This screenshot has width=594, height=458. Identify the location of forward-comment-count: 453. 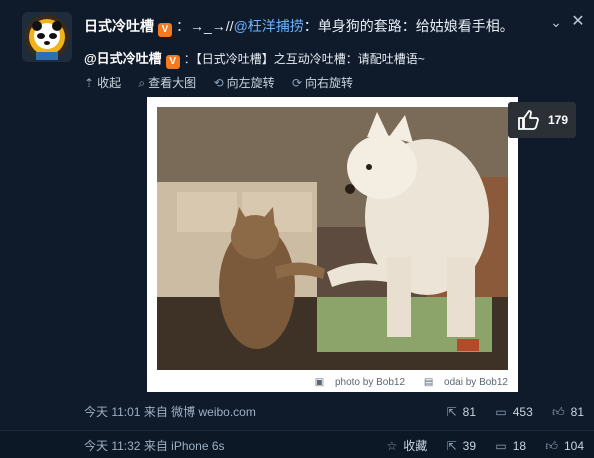
(522, 412).